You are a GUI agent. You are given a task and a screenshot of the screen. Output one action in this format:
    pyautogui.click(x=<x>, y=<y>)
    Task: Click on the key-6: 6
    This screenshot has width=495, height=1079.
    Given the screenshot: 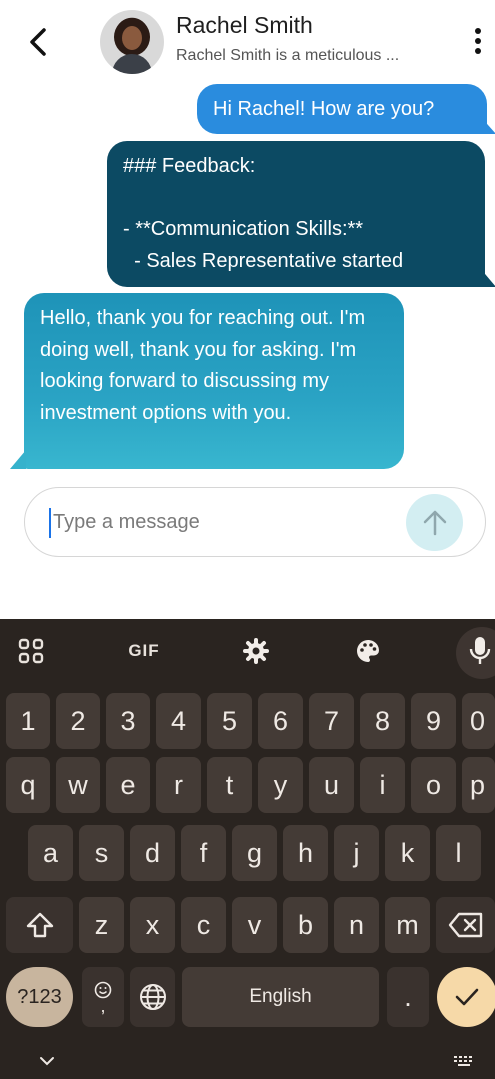 What is the action you would take?
    pyautogui.click(x=280, y=721)
    